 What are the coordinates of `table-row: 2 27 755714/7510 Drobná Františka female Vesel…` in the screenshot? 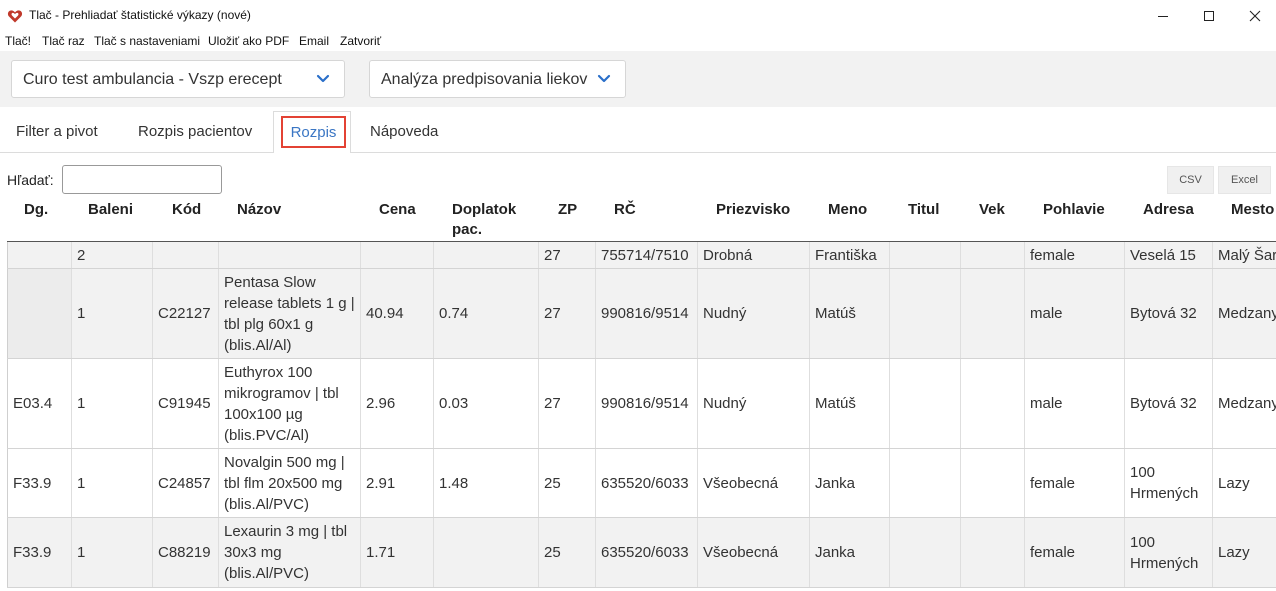 It's located at (641, 255).